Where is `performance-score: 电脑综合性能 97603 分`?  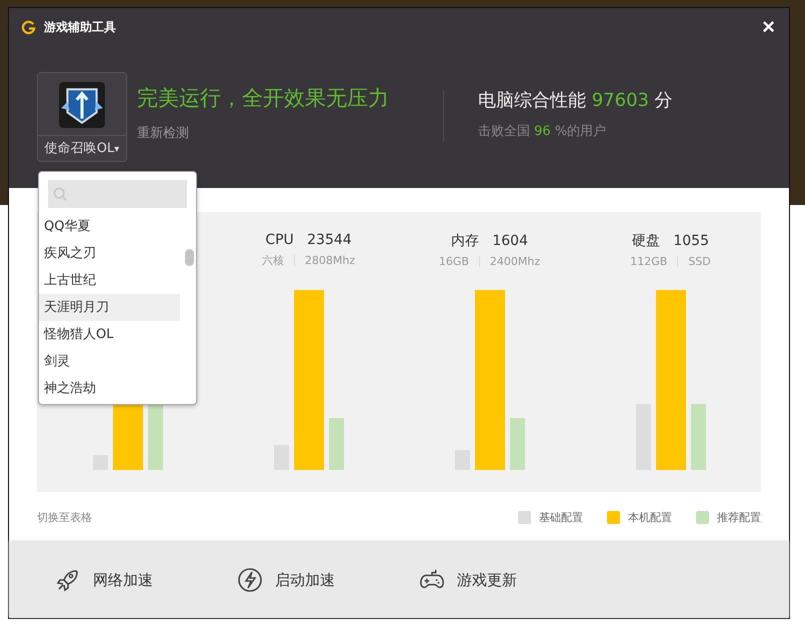
performance-score: 电脑综合性能 97603 分 is located at coordinates (575, 100).